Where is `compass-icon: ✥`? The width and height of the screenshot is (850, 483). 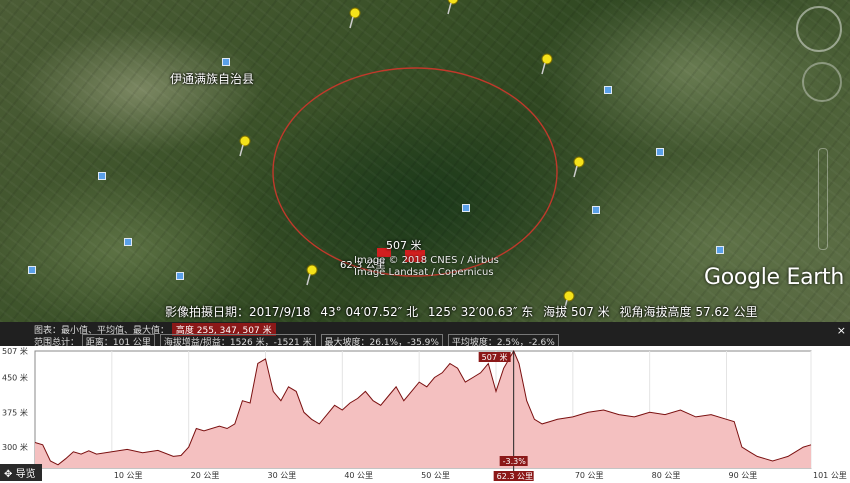
compass-icon: ✥ is located at coordinates (8, 474).